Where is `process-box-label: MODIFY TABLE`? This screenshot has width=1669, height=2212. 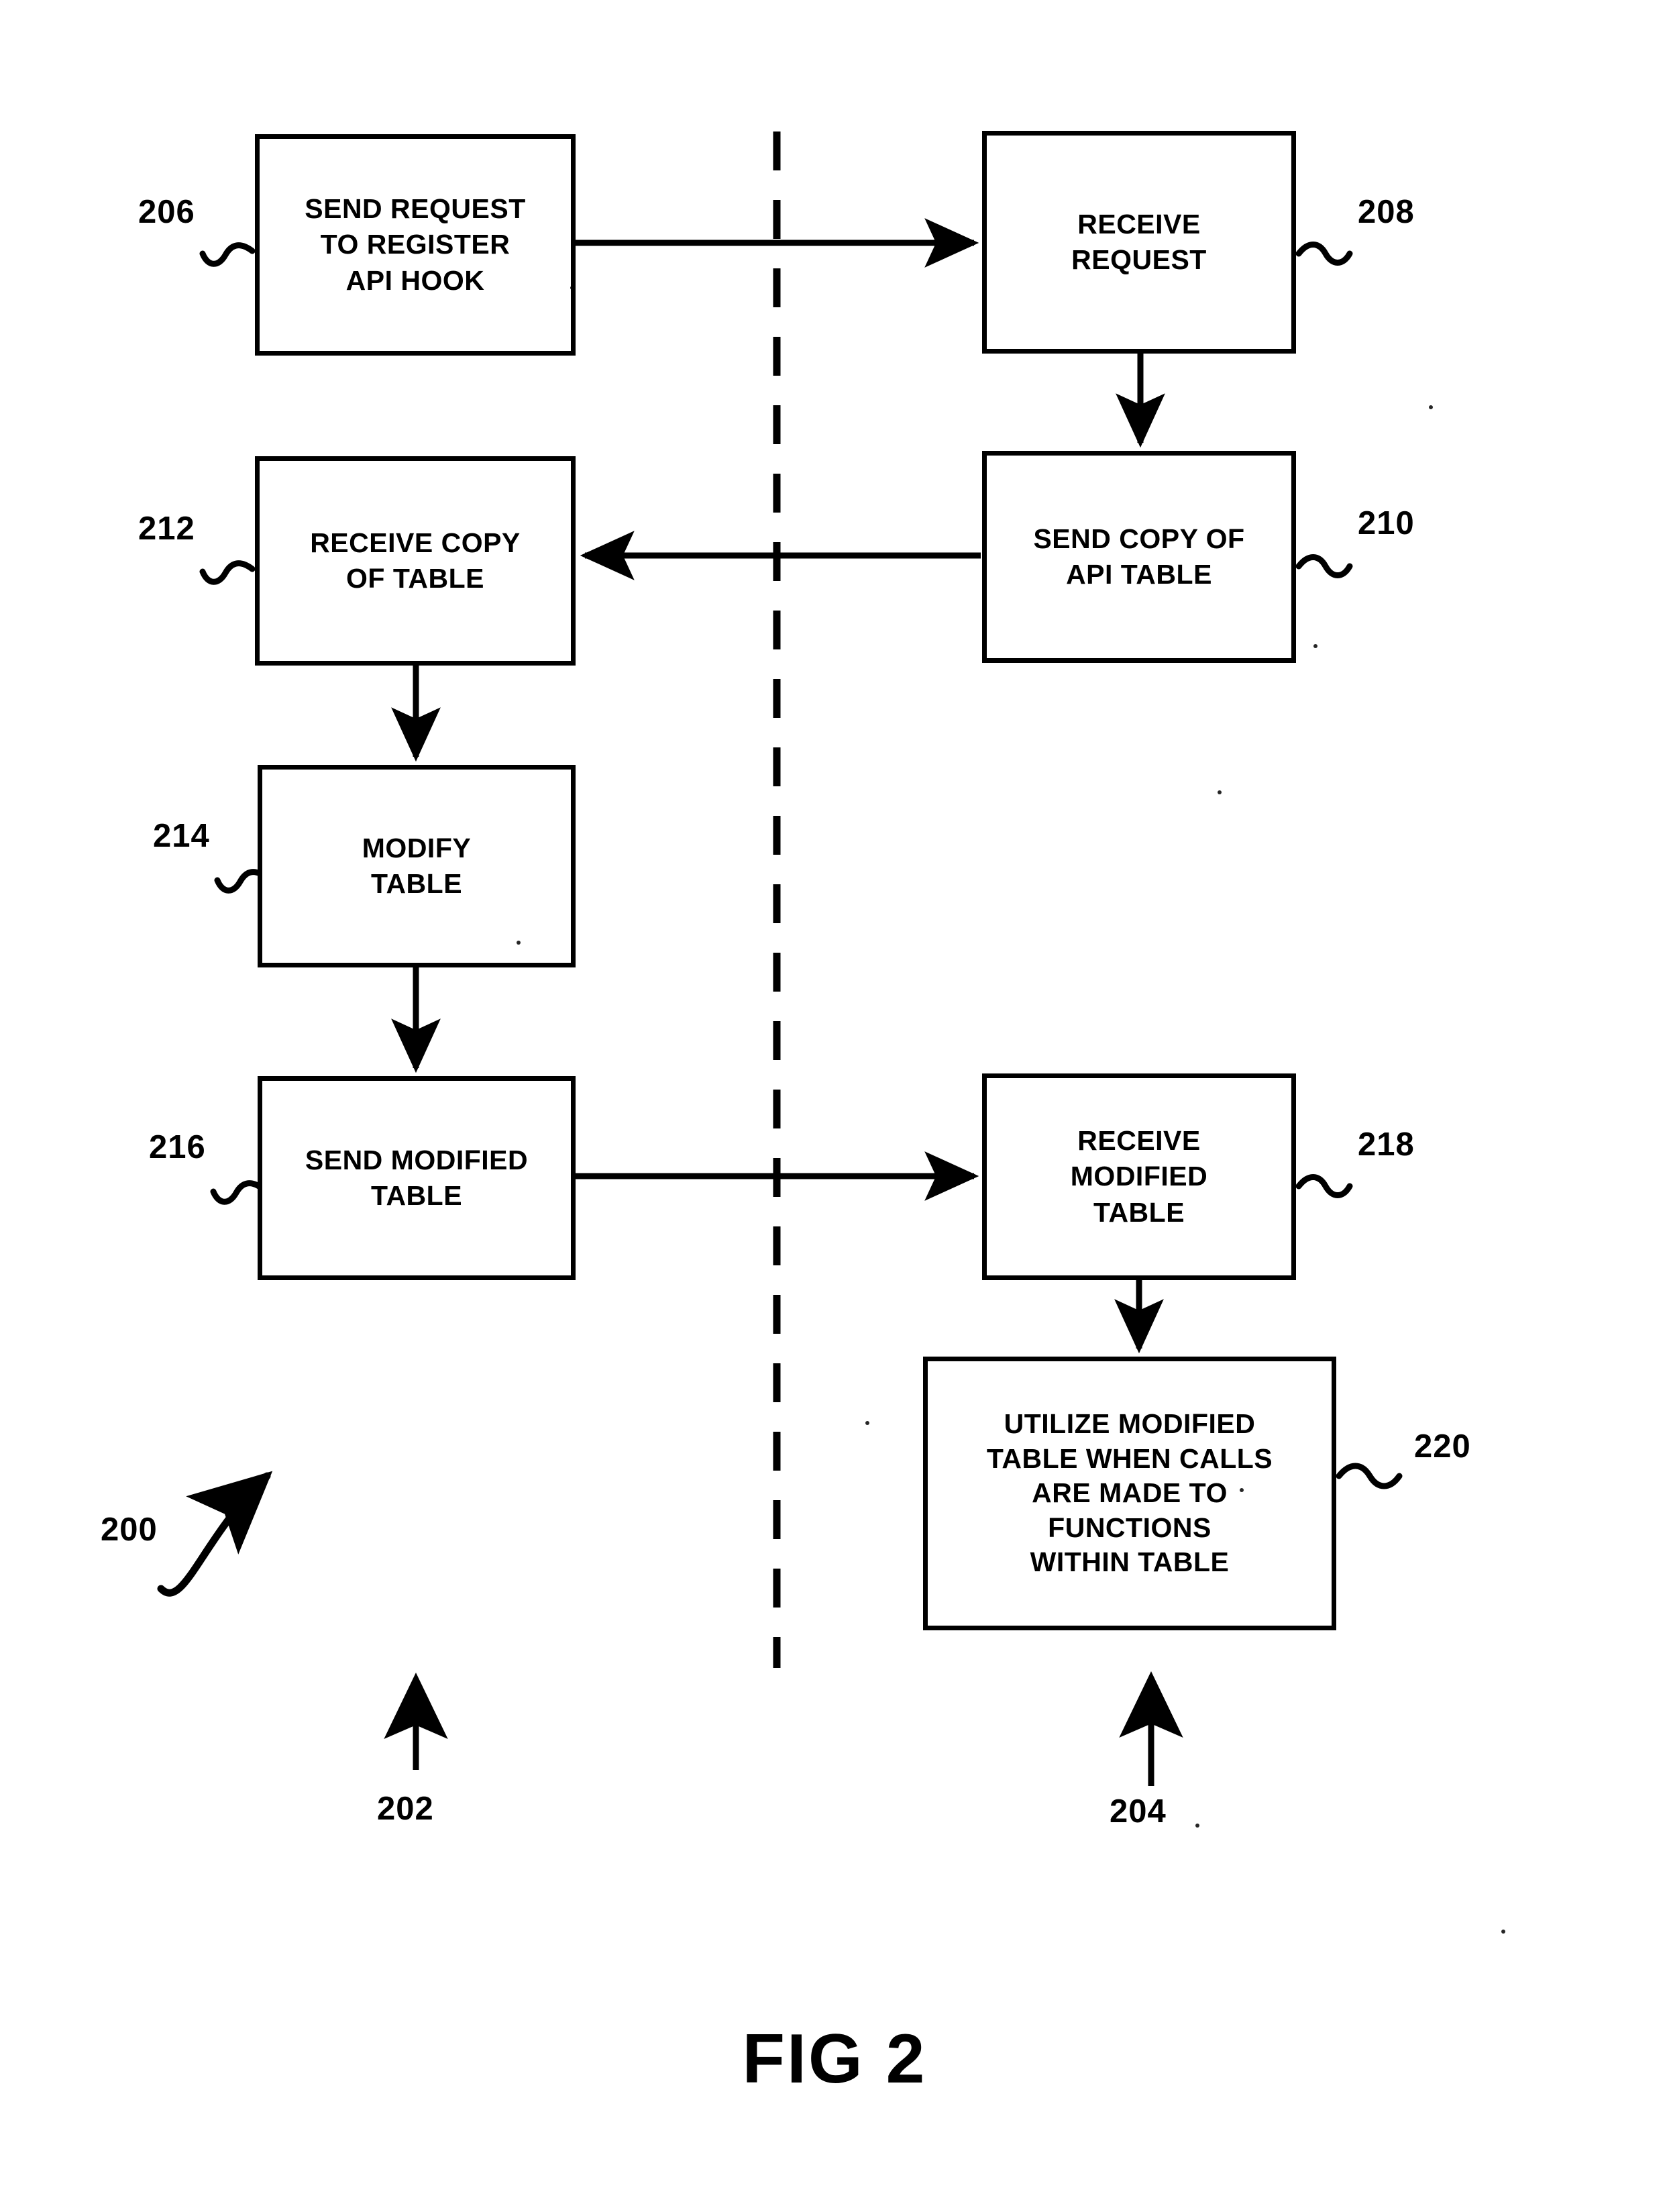 process-box-label: MODIFY TABLE is located at coordinates (417, 865).